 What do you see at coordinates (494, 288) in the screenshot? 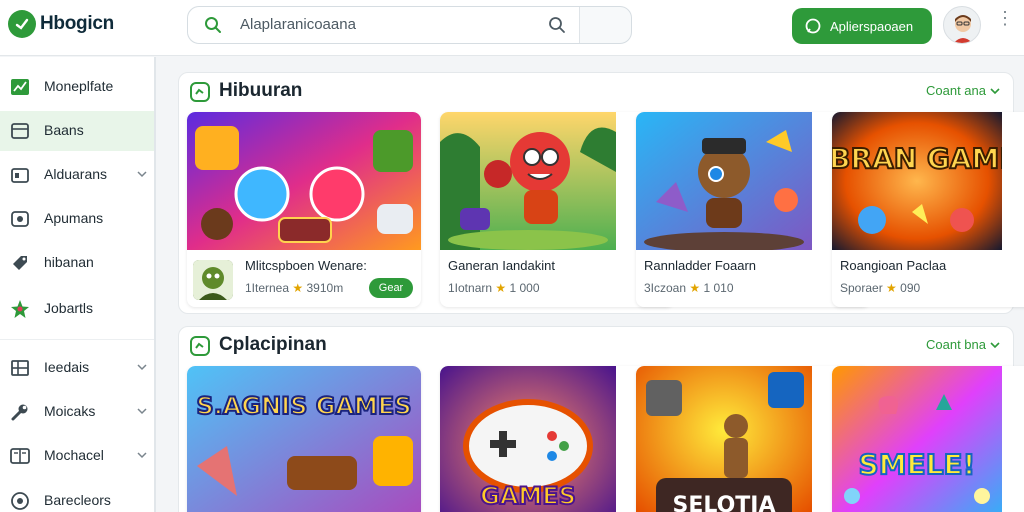
I see `game-meta: 1Iotnarn ★ 1 000` at bounding box center [494, 288].